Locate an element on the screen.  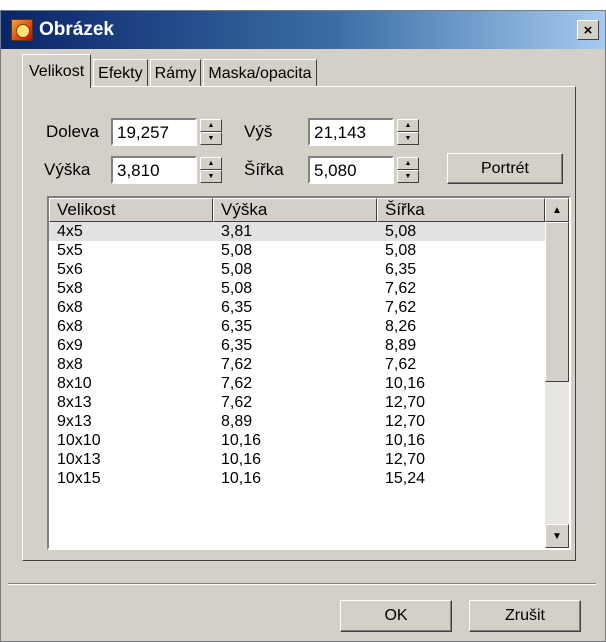
cell-size: 8x13 is located at coordinates (74, 402).